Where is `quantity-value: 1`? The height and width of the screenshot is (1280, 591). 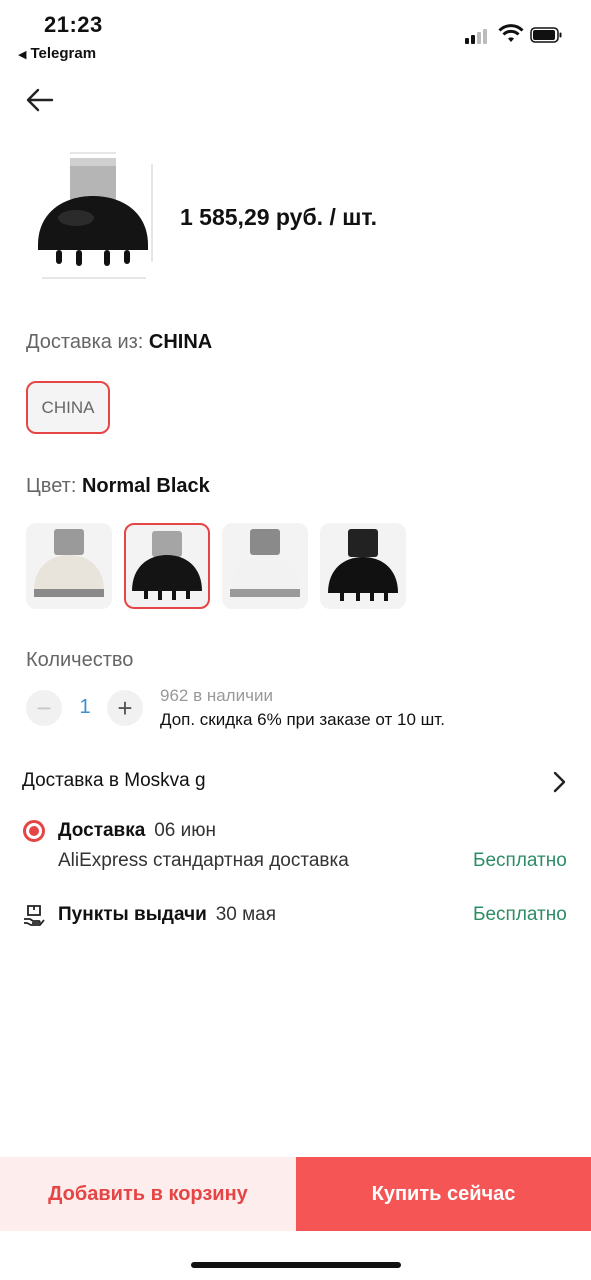
quantity-value: 1 is located at coordinates (85, 707).